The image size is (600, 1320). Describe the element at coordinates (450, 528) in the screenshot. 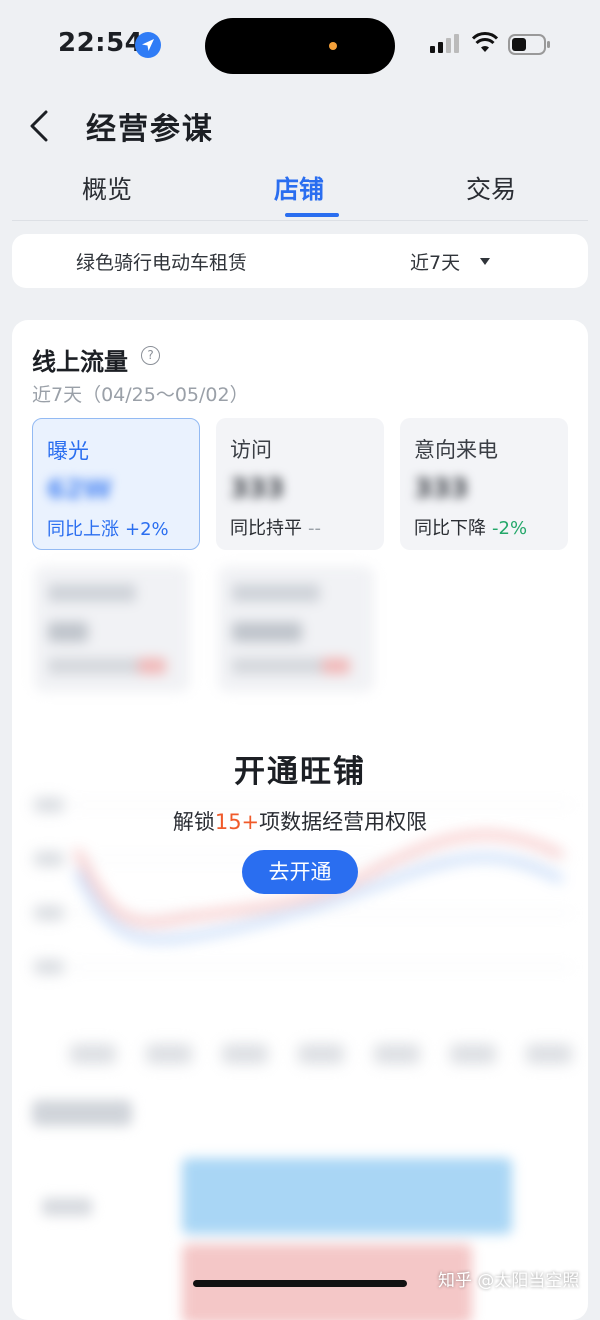

I see `compare-text: 同比下降` at that location.